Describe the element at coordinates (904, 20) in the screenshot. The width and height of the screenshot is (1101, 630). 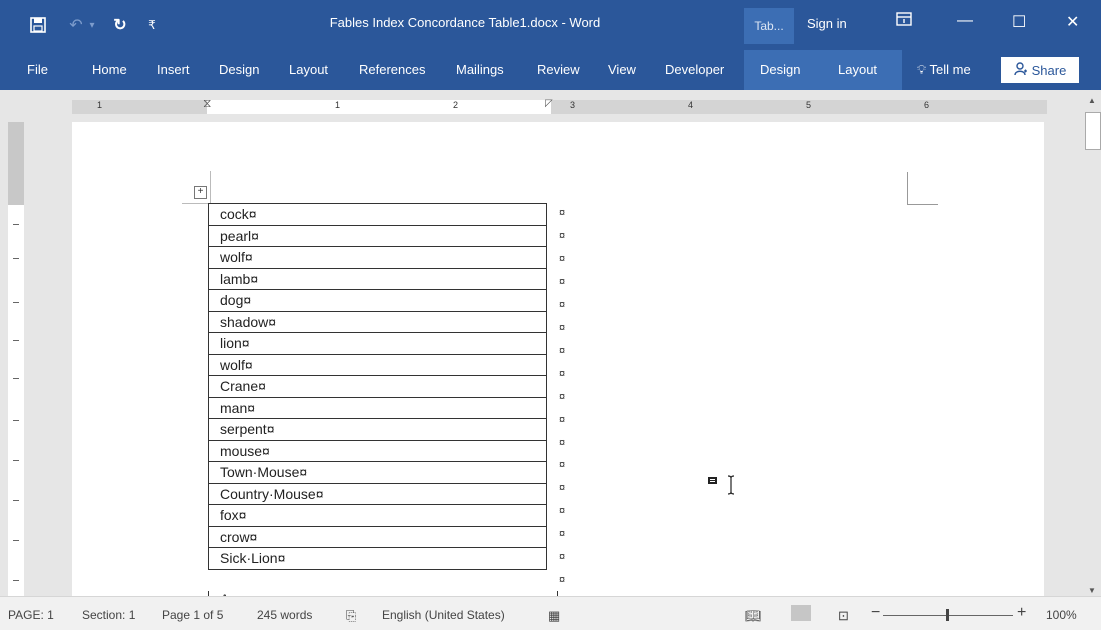
I see `ribbon-display-icon` at that location.